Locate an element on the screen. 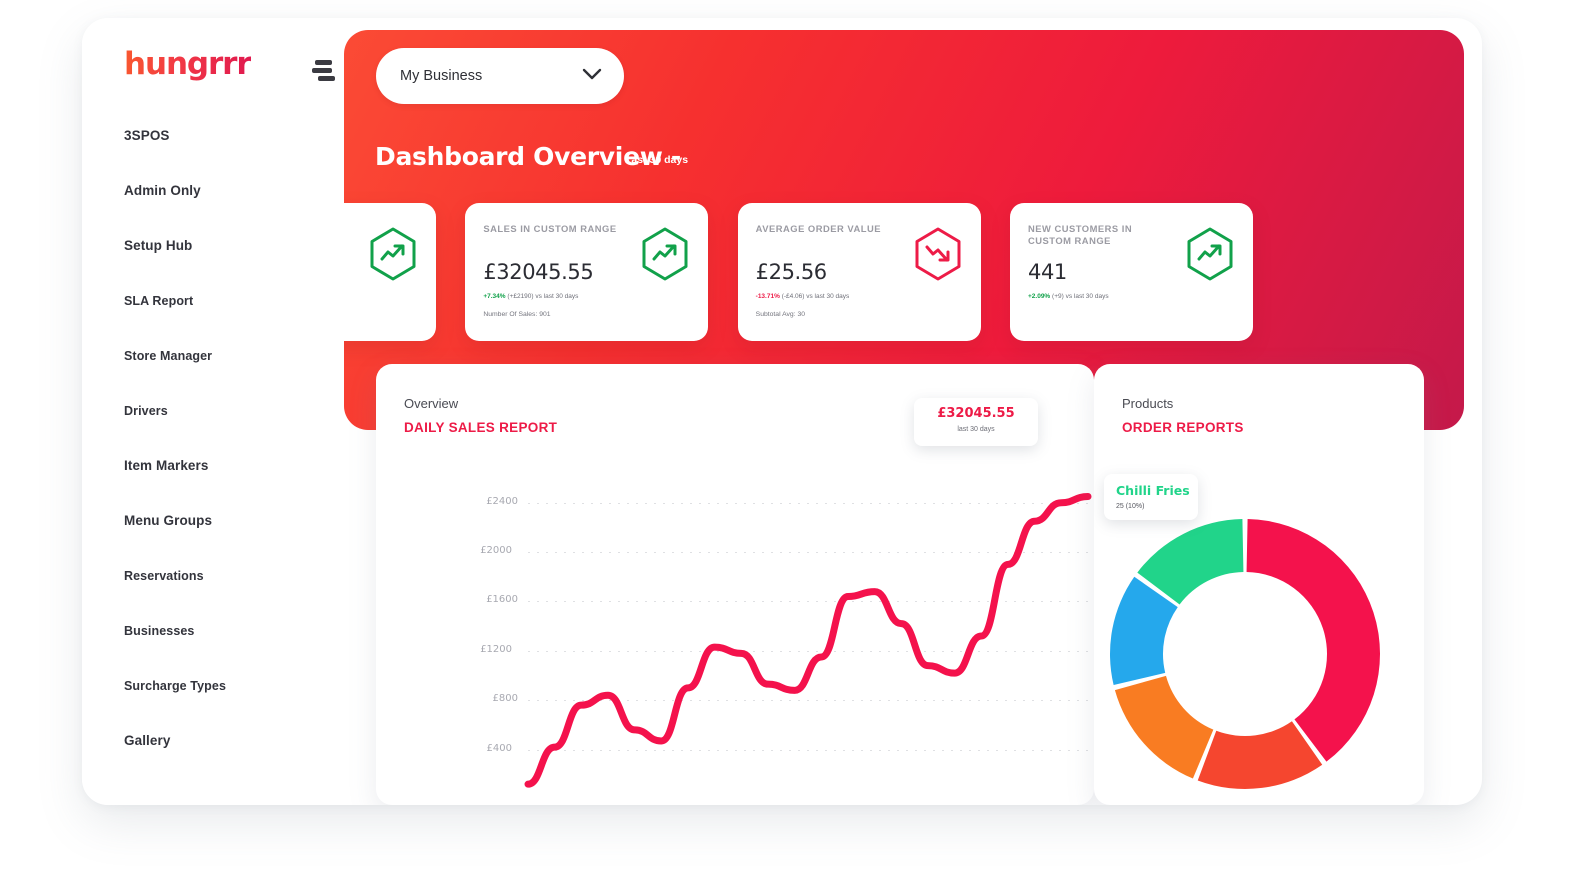  kpi-change: +7.34% (+£2190) vs last 30 days is located at coordinates (530, 296).